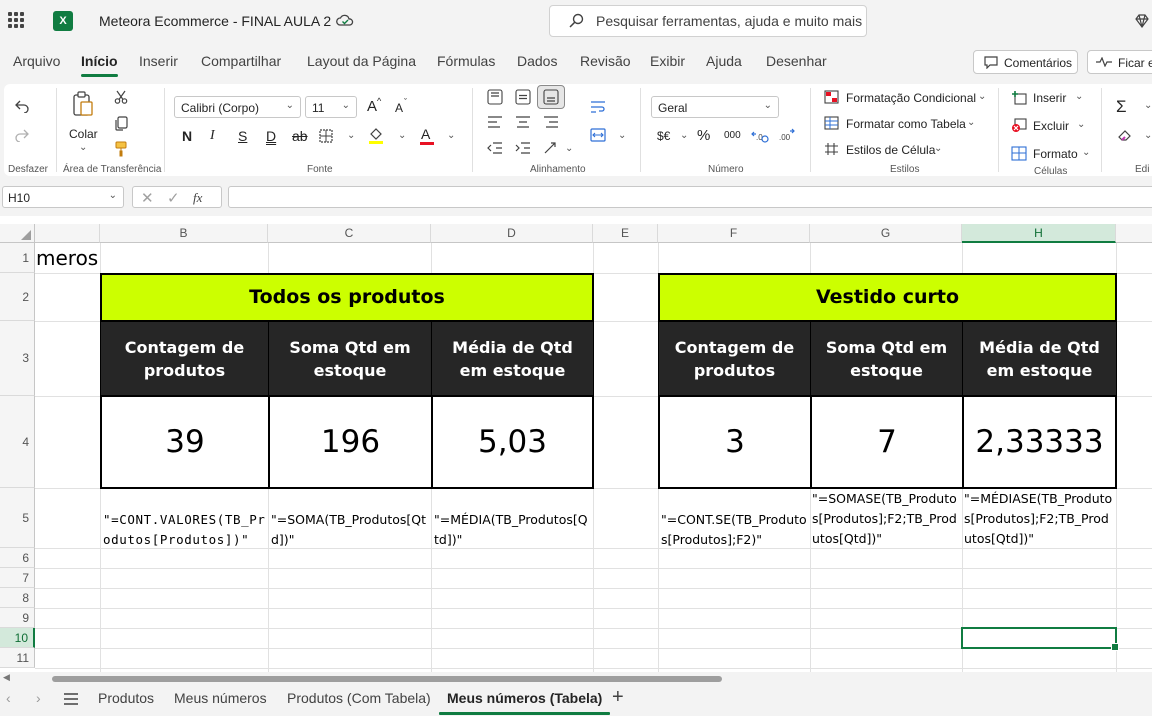  I want to click on tab-layout-pagina: Layout da Página, so click(361, 61).